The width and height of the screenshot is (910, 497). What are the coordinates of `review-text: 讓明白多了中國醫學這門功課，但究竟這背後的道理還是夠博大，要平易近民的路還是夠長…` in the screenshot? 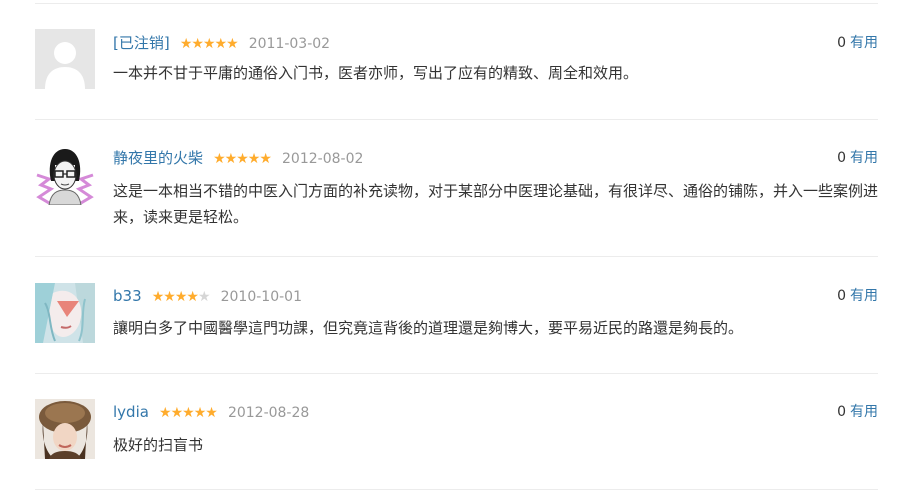 It's located at (428, 328).